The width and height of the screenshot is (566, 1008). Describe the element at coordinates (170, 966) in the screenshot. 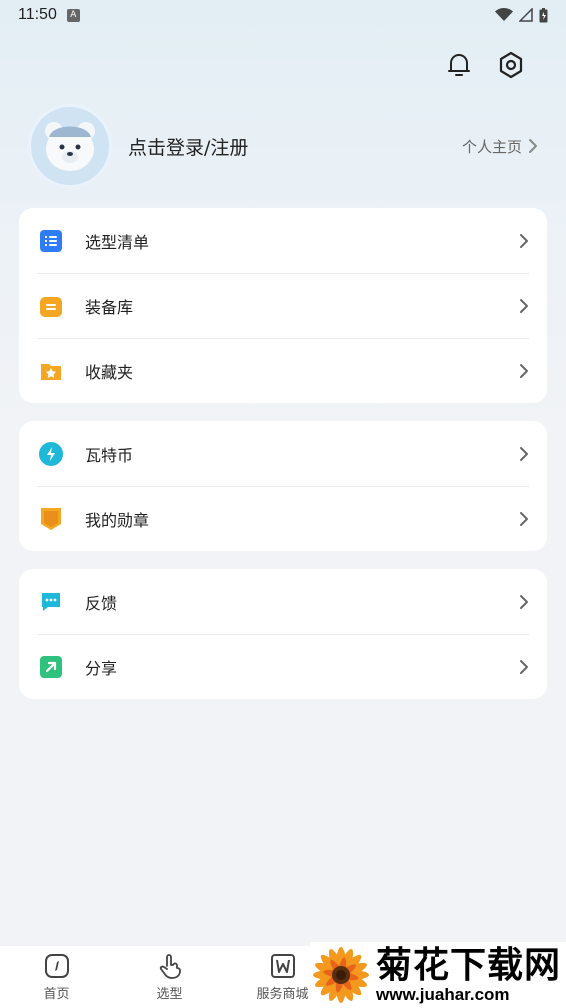

I see `hand-icon` at that location.